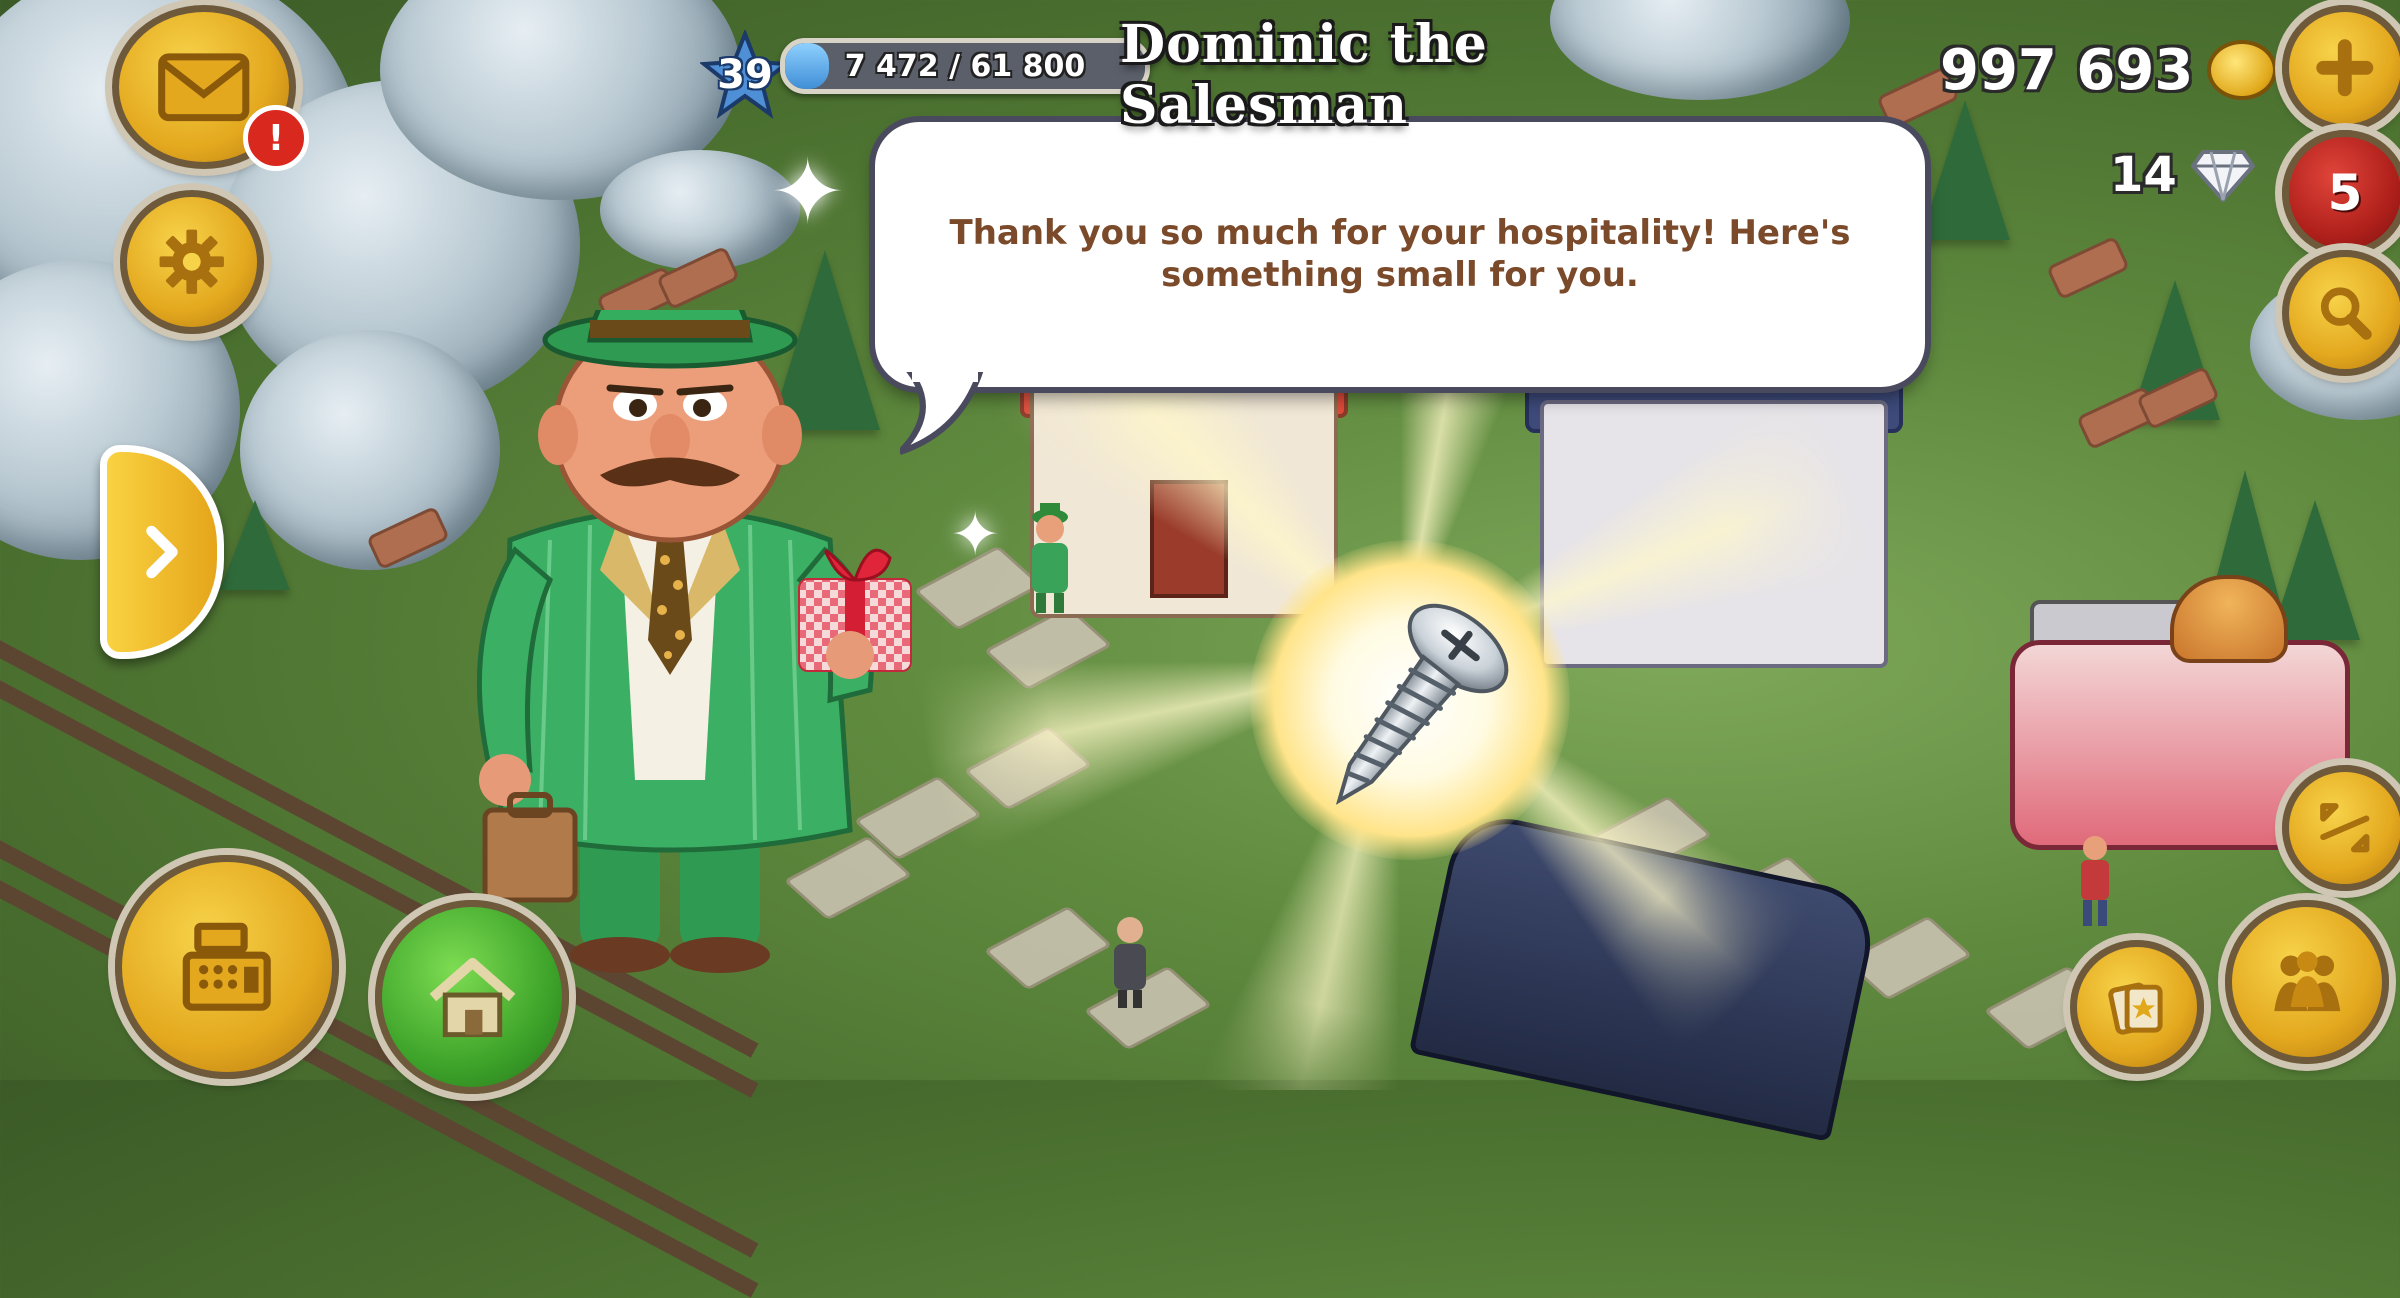 The image size is (2400, 1298). I want to click on envelope-icon, so click(204, 87).